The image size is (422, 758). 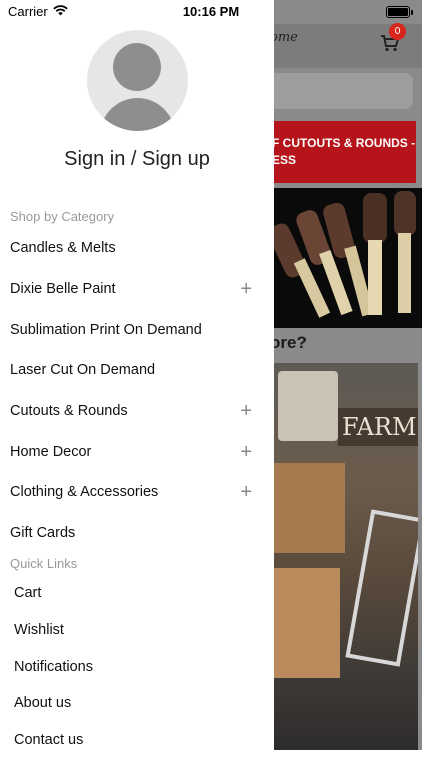 I want to click on quick-link-item: About us, so click(x=137, y=703).